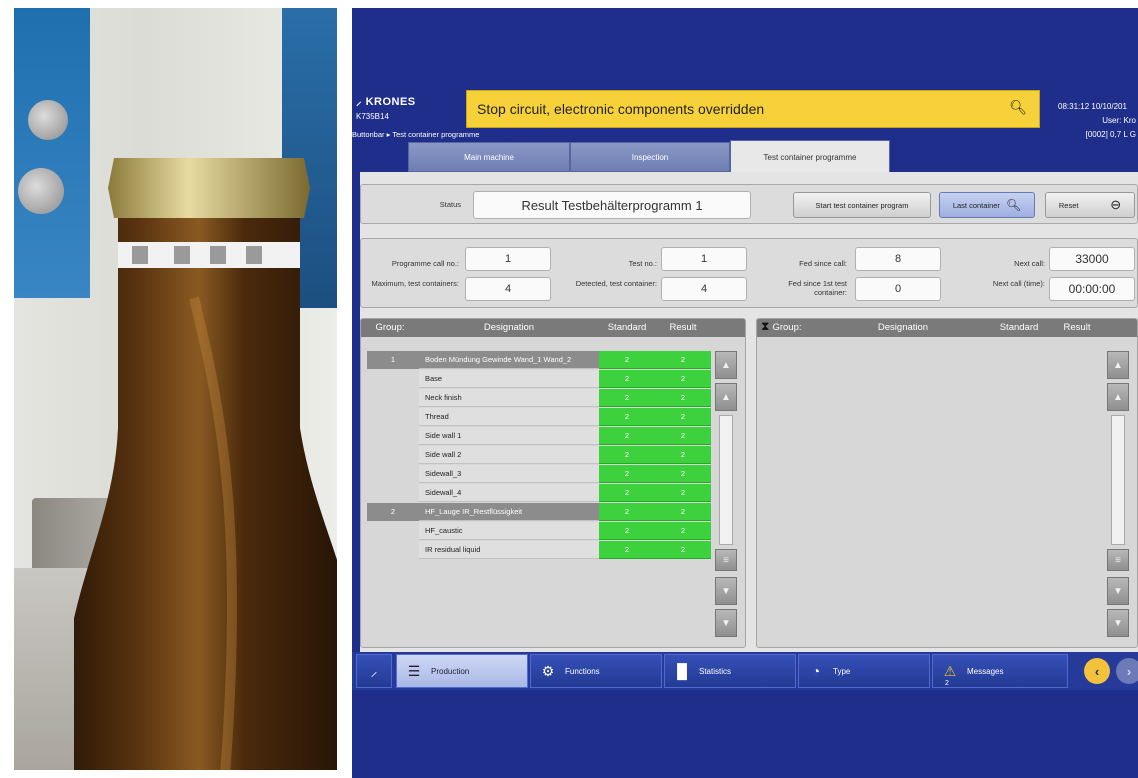 This screenshot has width=1138, height=778. Describe the element at coordinates (898, 259) in the screenshot. I see `fed-since-call-field: 8` at that location.